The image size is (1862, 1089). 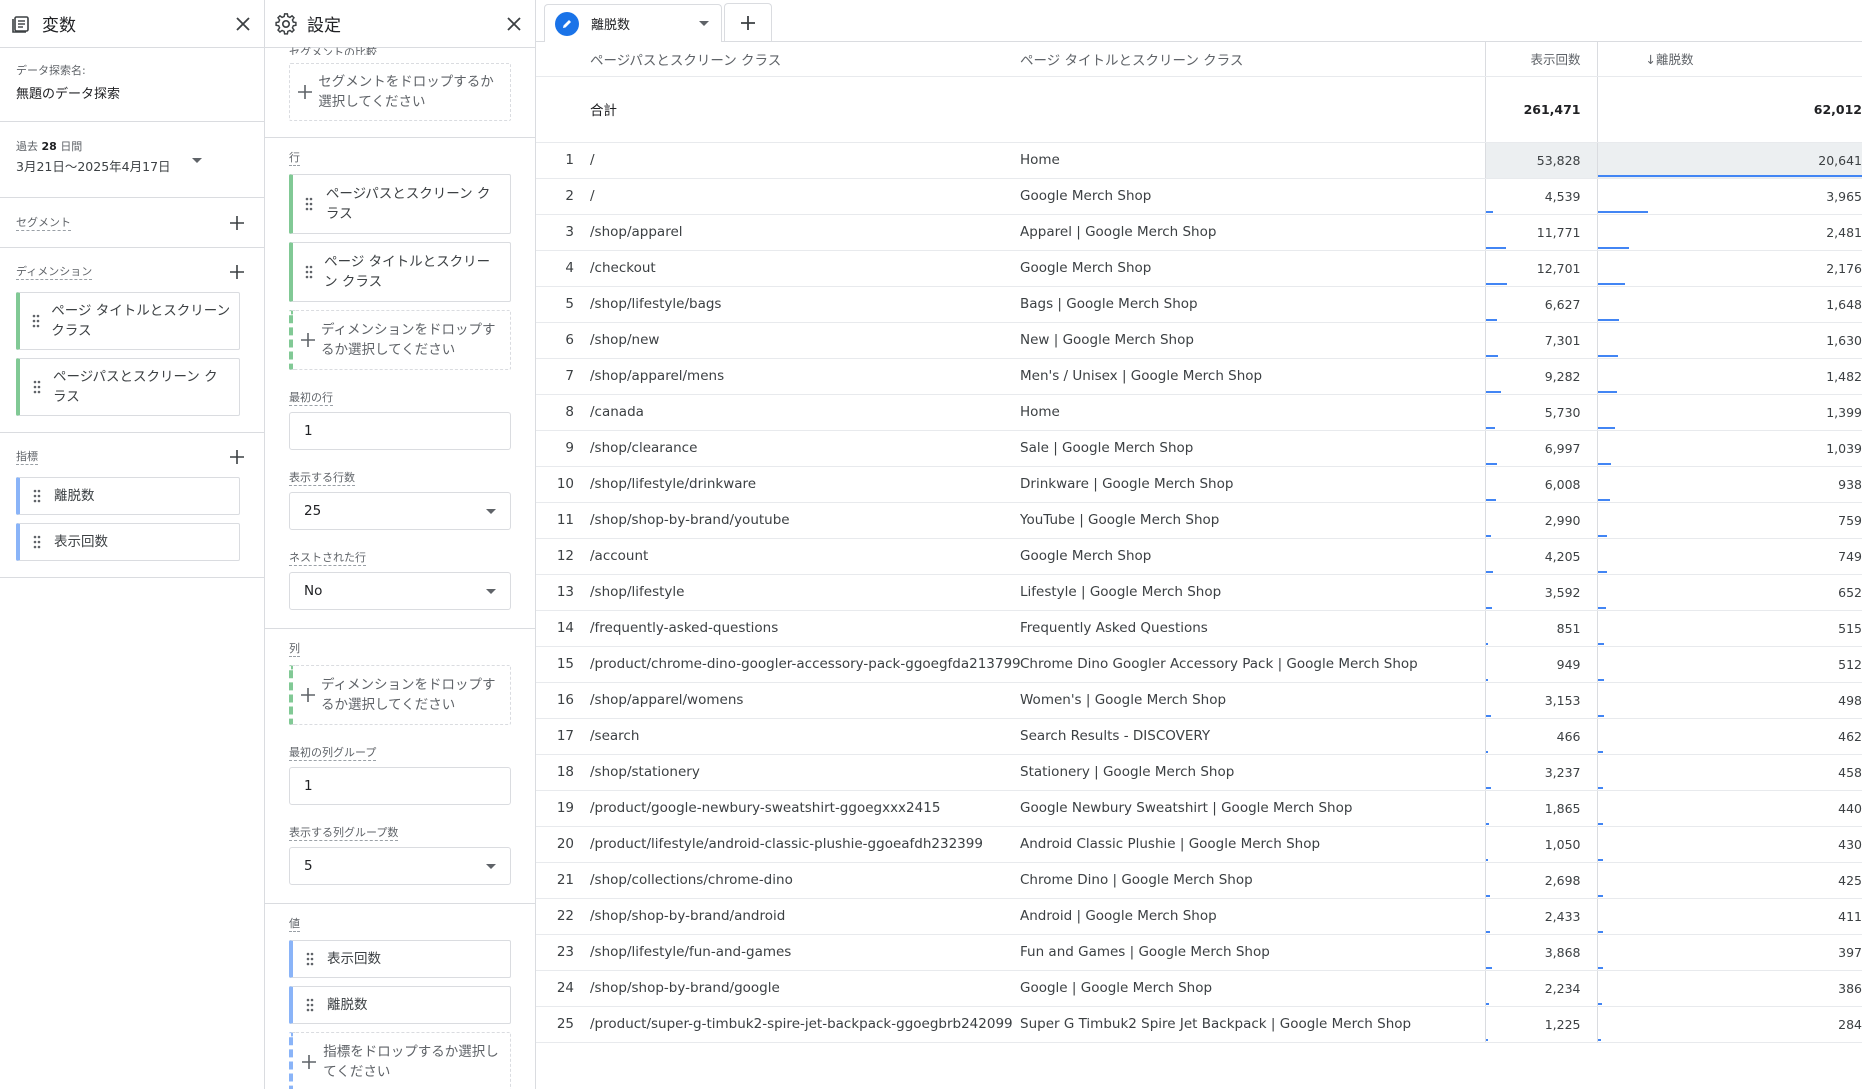 What do you see at coordinates (128, 387) in the screenshot?
I see `dimension-chip: ページパスとスクリーン クラス` at bounding box center [128, 387].